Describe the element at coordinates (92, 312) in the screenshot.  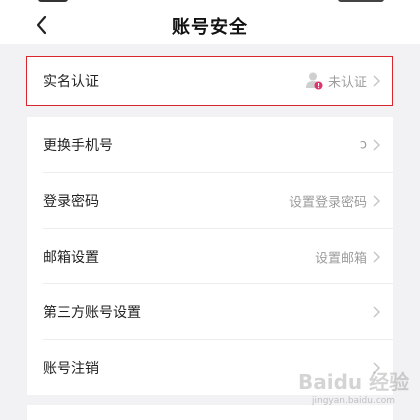
I see `row-label: 第三方账号设置` at that location.